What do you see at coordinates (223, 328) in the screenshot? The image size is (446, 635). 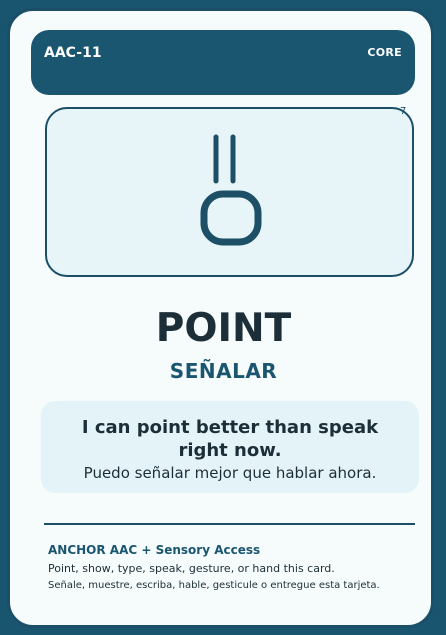 I see `word-english: POINT` at bounding box center [223, 328].